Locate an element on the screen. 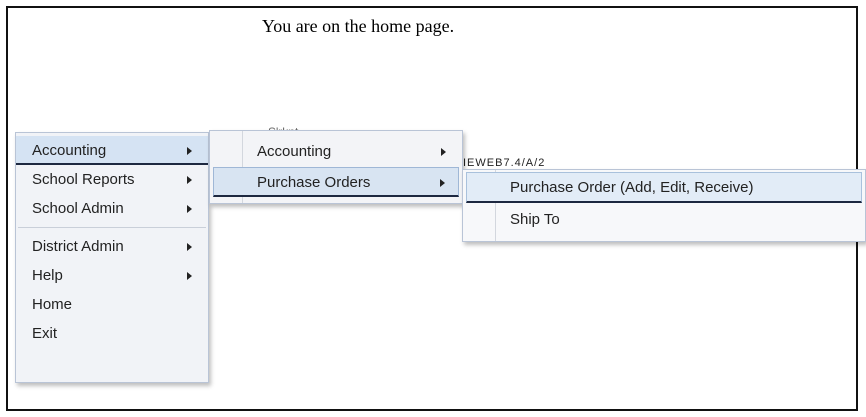 Image resolution: width=866 pixels, height=417 pixels. submenu-item-accounting: Accounting is located at coordinates (336, 152).